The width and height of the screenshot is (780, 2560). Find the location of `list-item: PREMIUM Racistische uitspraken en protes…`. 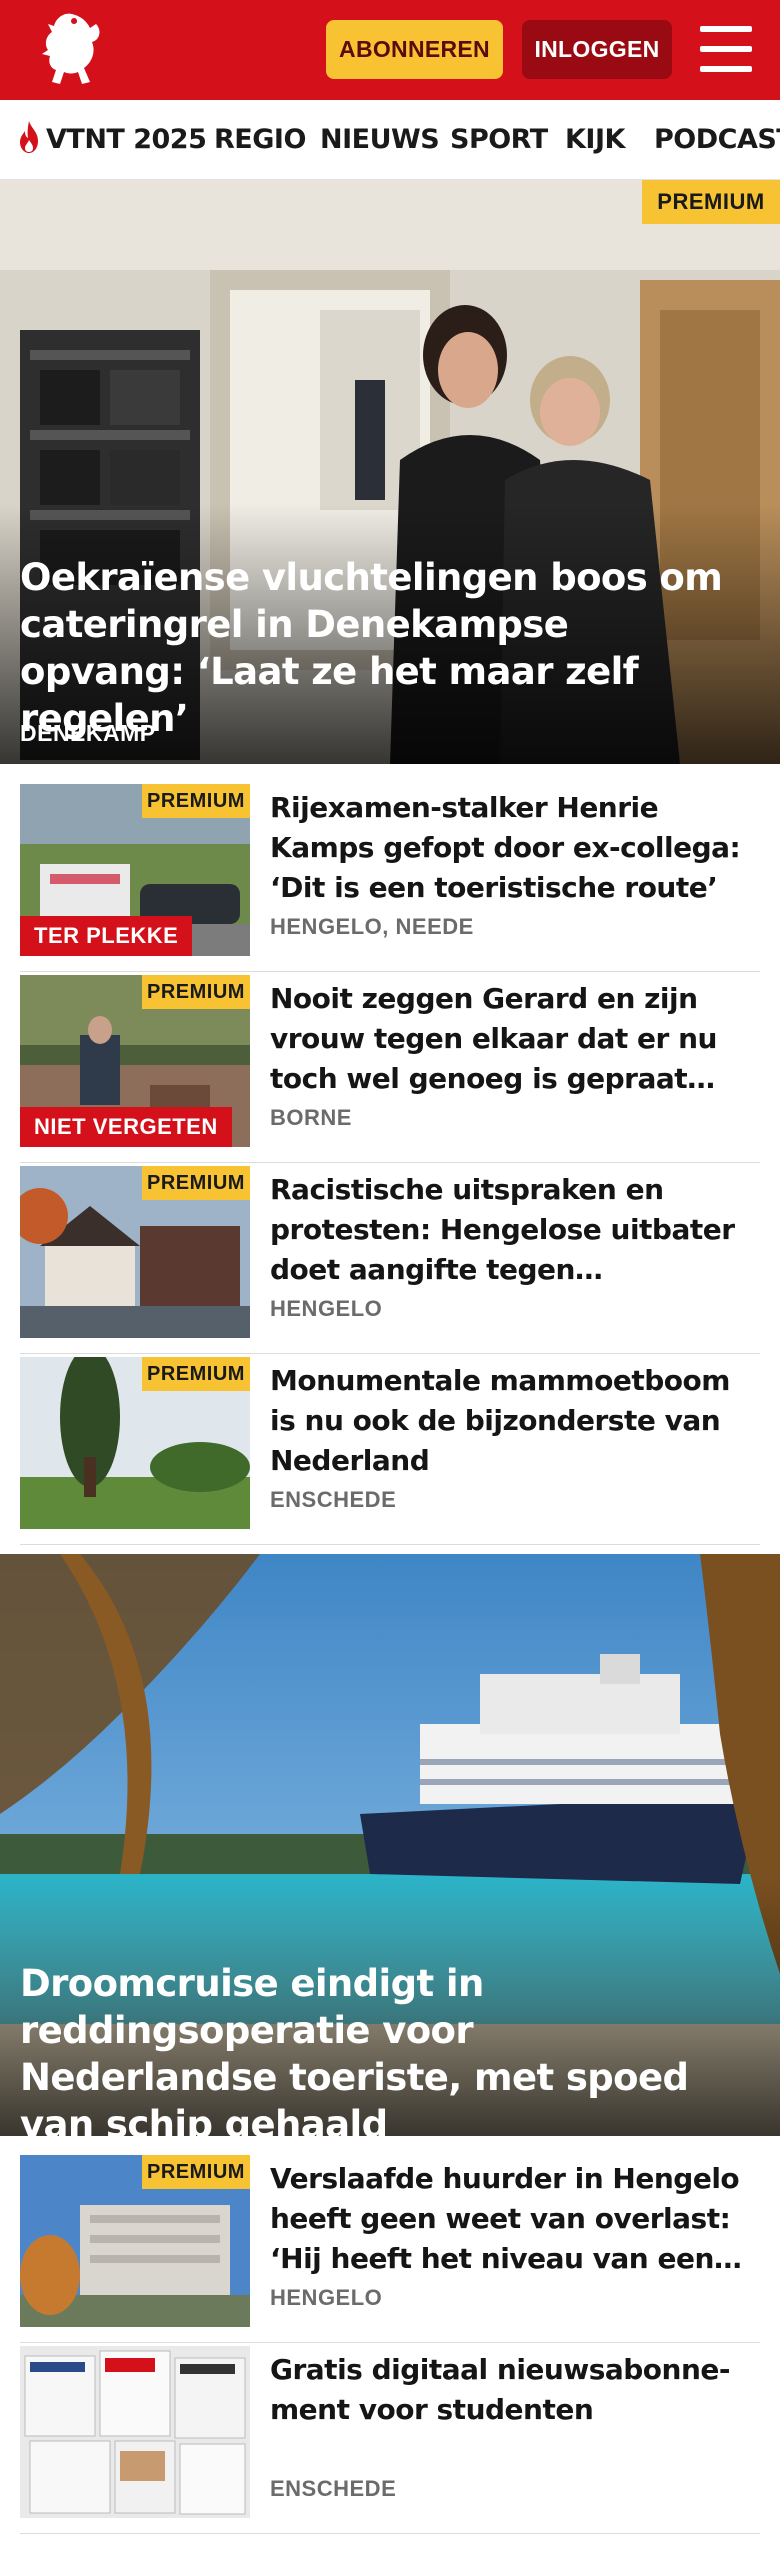

list-item: PREMIUM Racistische uitspraken en protes… is located at coordinates (390, 1260).